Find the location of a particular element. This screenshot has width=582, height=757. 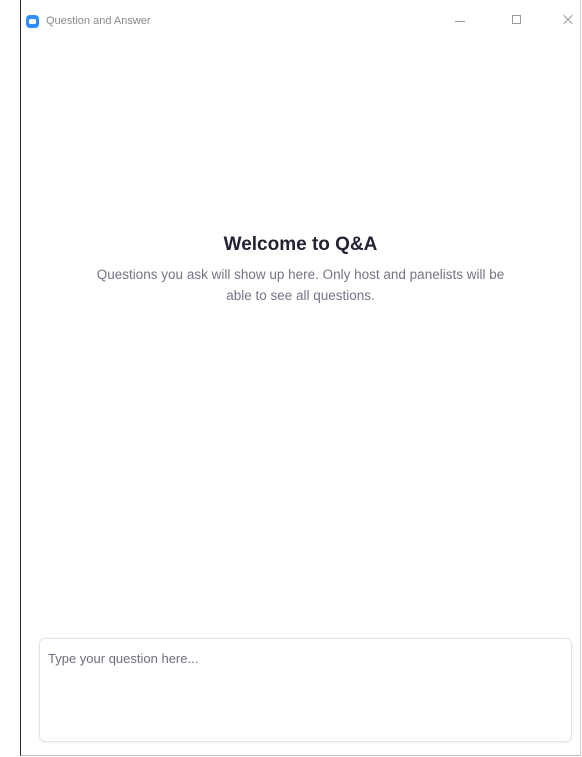

minimize-icon is located at coordinates (460, 20).